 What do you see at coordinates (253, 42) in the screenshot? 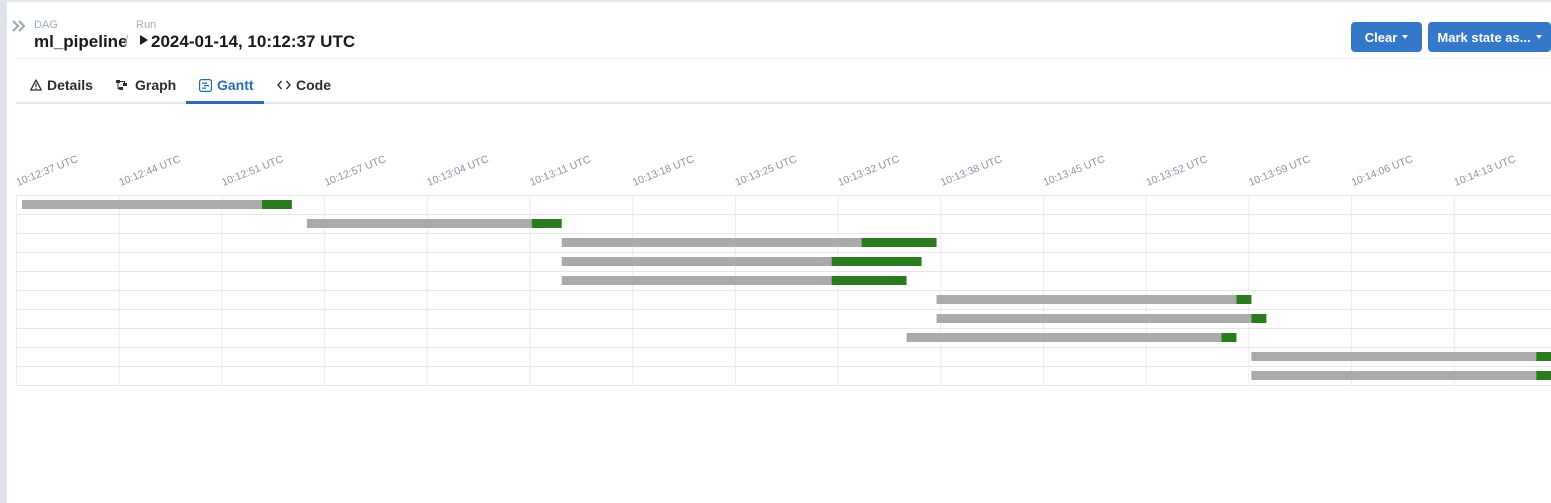
I see `run-id: 2024-01-14, 10:12:37 UTC` at bounding box center [253, 42].